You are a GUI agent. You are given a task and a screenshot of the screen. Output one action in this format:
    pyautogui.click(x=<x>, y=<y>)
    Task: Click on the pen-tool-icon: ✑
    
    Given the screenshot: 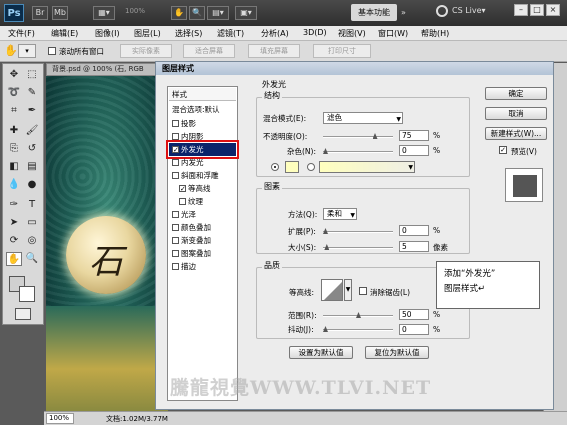 What is the action you would take?
    pyautogui.click(x=14, y=205)
    